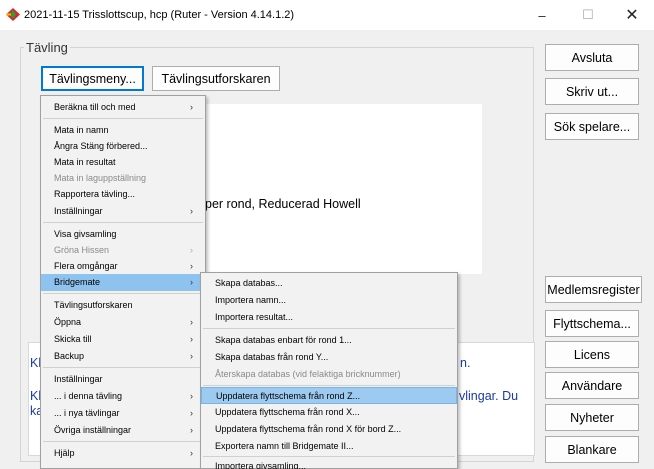 The height and width of the screenshot is (469, 654). I want to click on maximize-button: ☐, so click(588, 15).